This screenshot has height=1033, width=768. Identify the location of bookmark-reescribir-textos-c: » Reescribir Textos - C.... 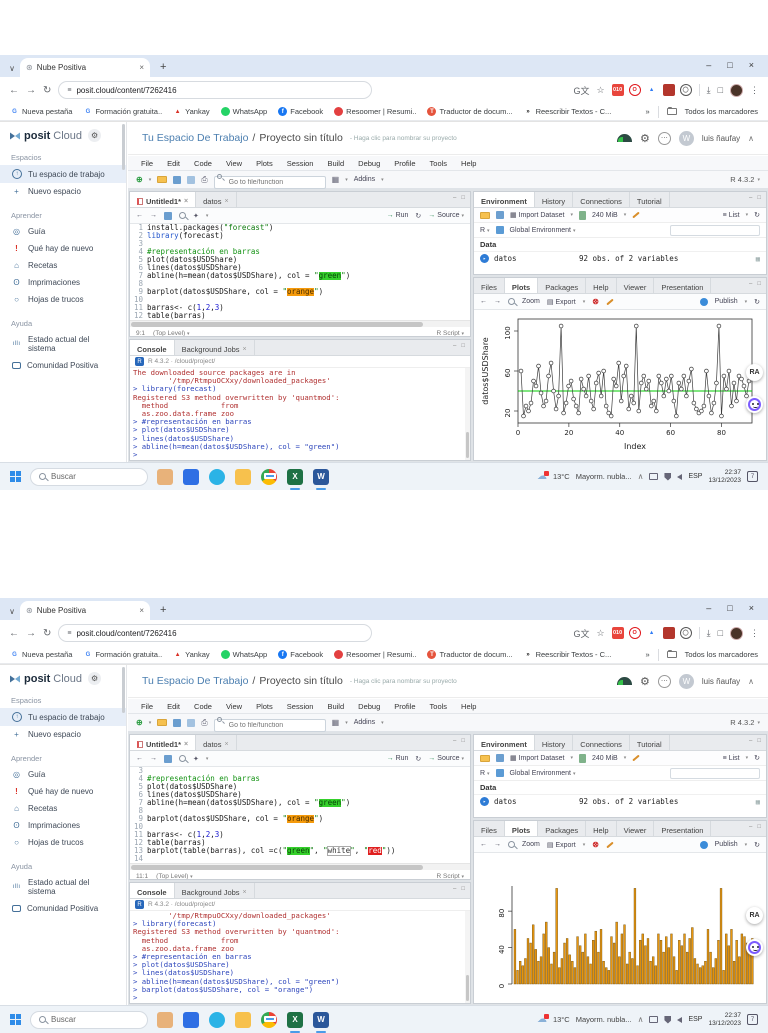
(567, 654).